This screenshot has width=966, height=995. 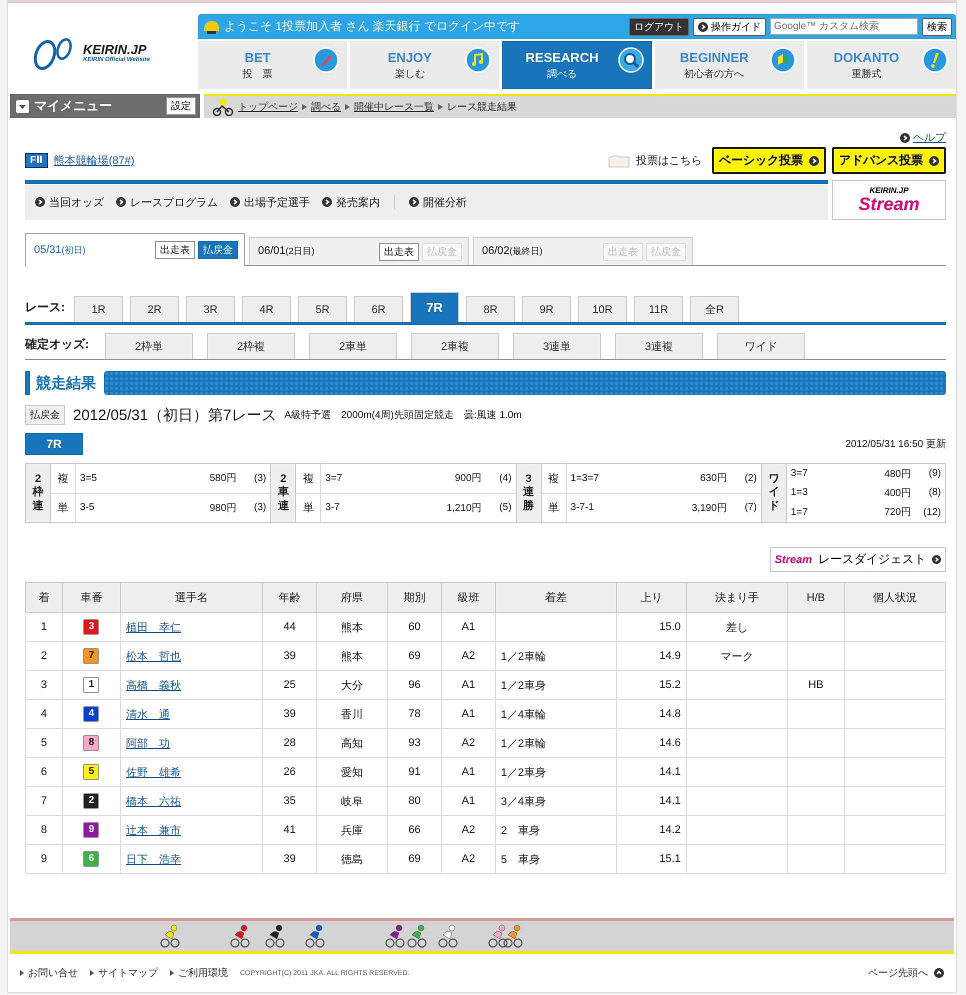 I want to click on help-link: ヘルプ, so click(x=923, y=137).